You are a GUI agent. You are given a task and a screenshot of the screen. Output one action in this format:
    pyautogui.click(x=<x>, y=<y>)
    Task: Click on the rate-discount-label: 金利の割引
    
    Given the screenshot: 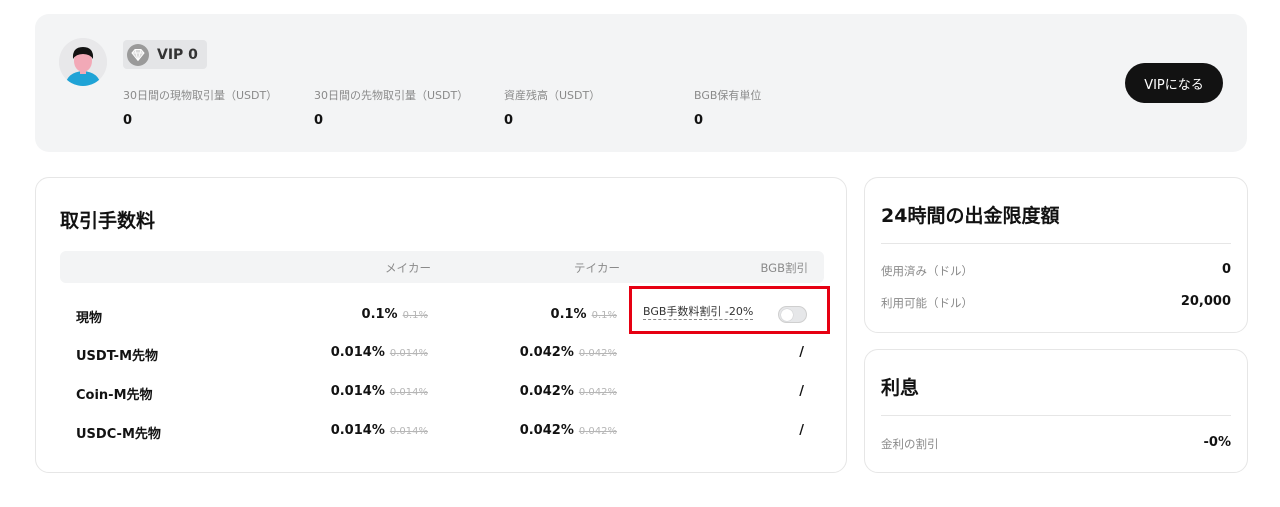 What is the action you would take?
    pyautogui.click(x=910, y=444)
    